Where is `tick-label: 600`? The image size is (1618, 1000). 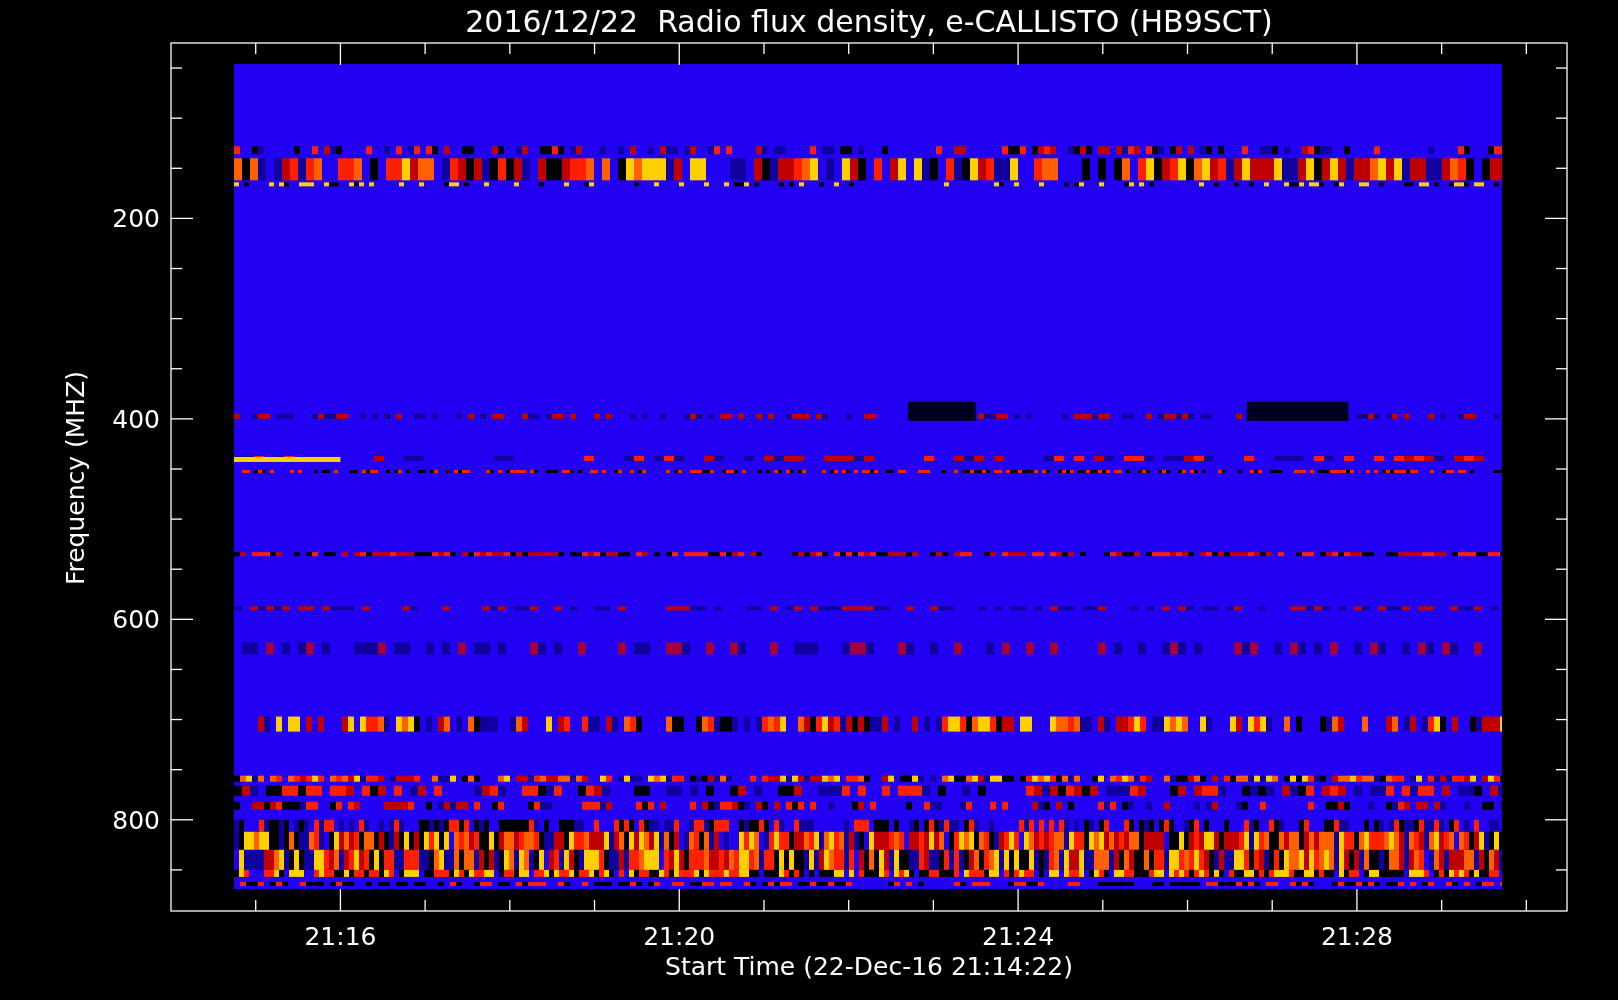 tick-label: 600 is located at coordinates (136, 620).